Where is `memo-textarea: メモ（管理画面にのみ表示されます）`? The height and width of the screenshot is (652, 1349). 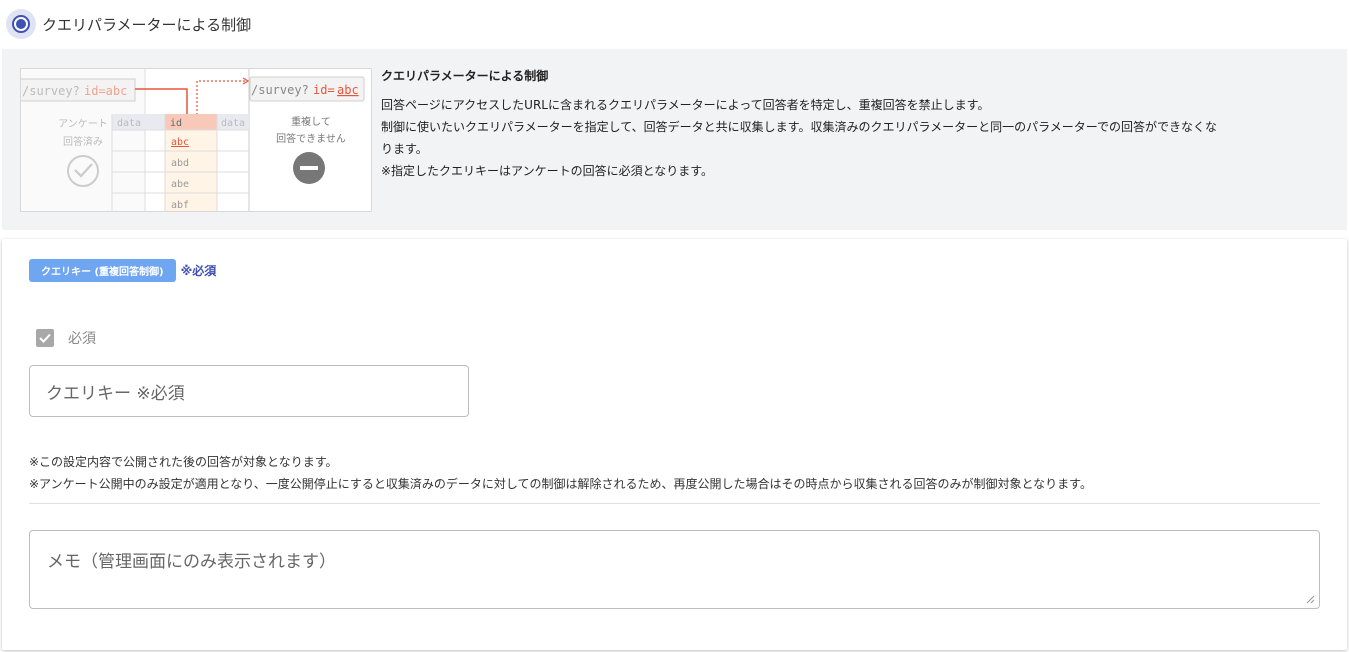
memo-textarea: メモ（管理画面にのみ表示されます） is located at coordinates (674, 569).